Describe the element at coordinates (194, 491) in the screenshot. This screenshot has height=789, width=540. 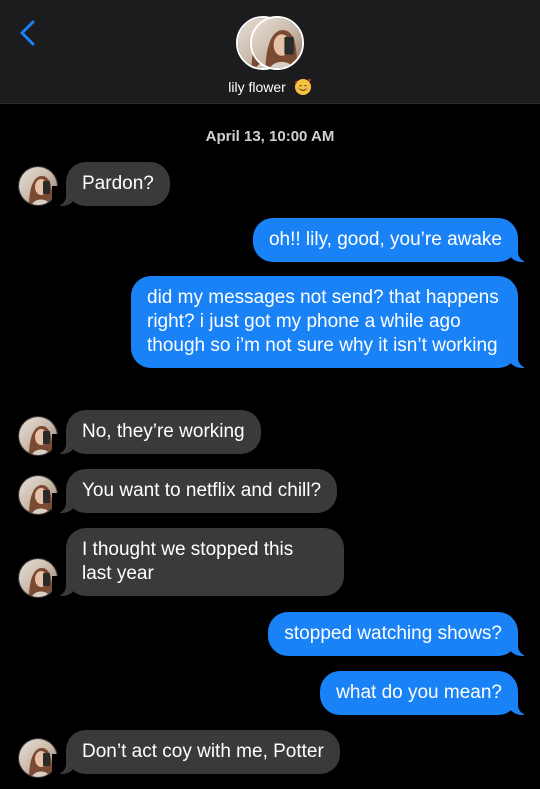
I see `incoming-message-bubble: You want to netflix and chill?` at that location.